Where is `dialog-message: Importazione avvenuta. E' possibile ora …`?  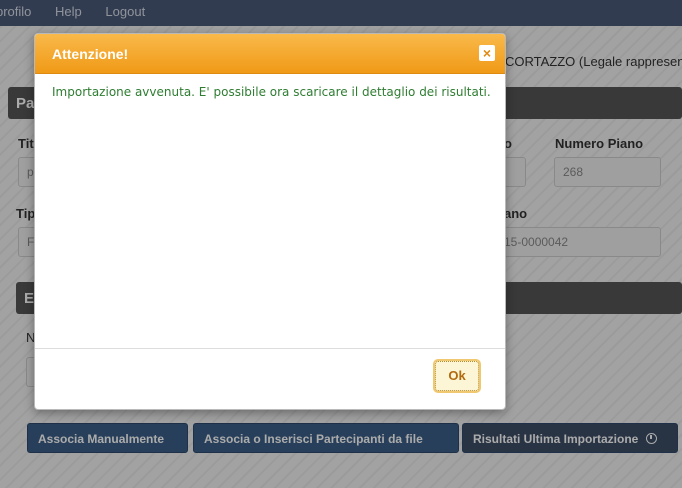 dialog-message: Importazione avvenuta. E' possibile ora … is located at coordinates (271, 92).